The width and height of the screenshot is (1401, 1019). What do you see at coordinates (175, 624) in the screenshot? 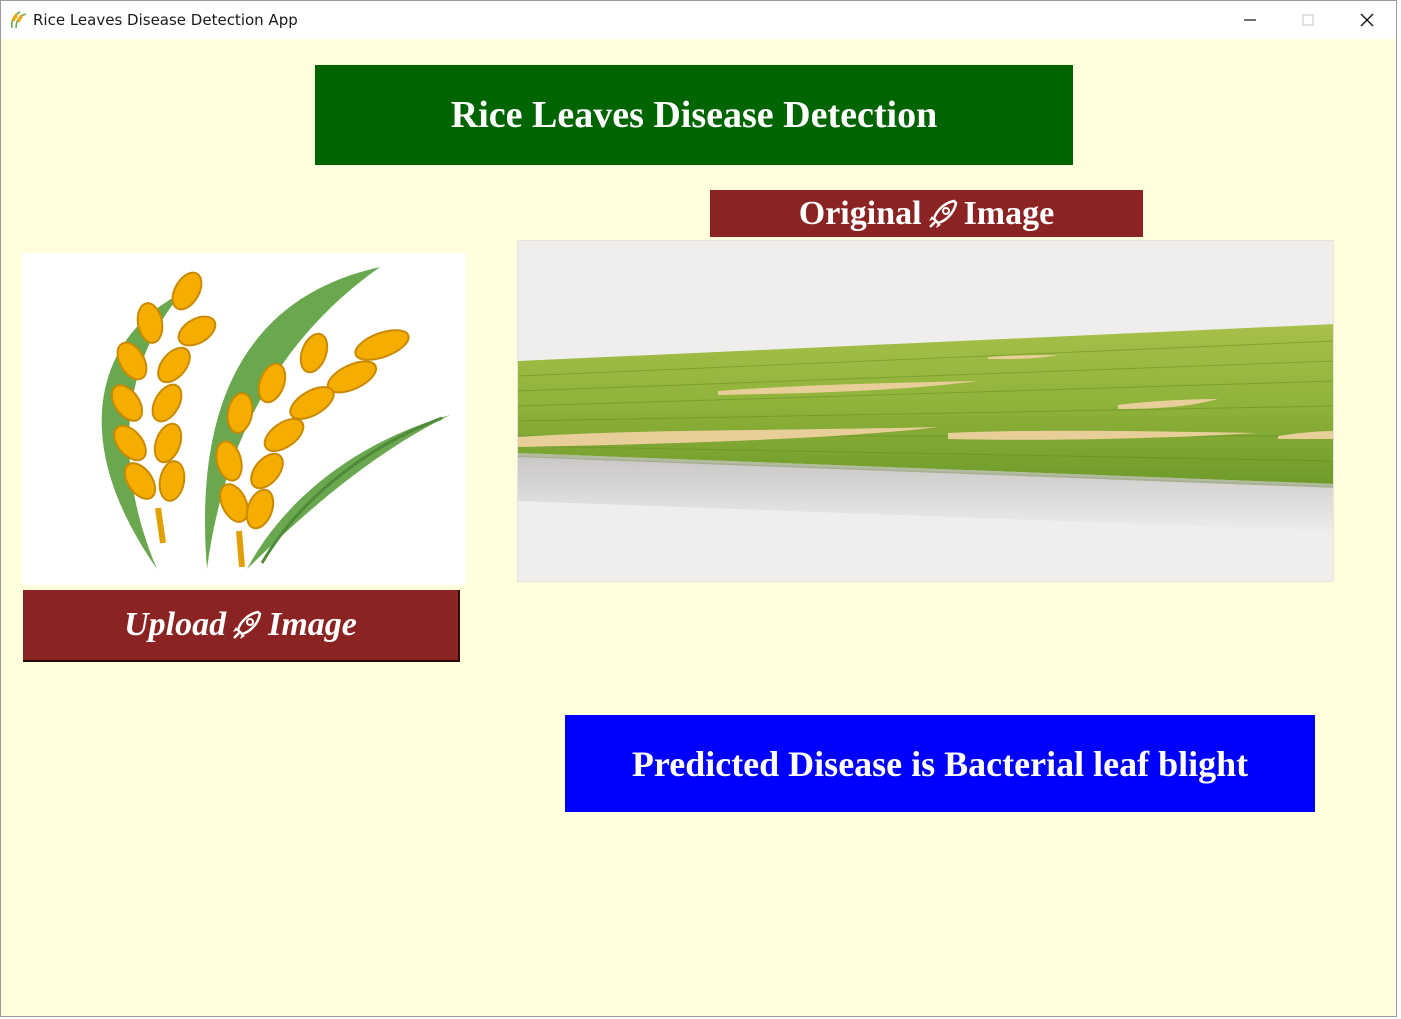
I see `upload-label-before: Upload` at bounding box center [175, 624].